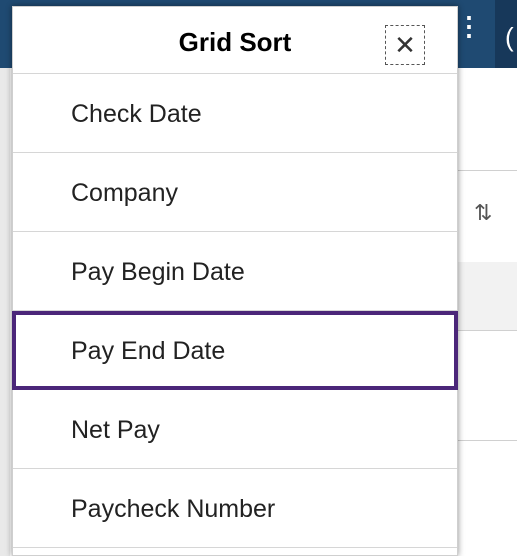  I want to click on sort-option-label: Net Pay, so click(115, 430).